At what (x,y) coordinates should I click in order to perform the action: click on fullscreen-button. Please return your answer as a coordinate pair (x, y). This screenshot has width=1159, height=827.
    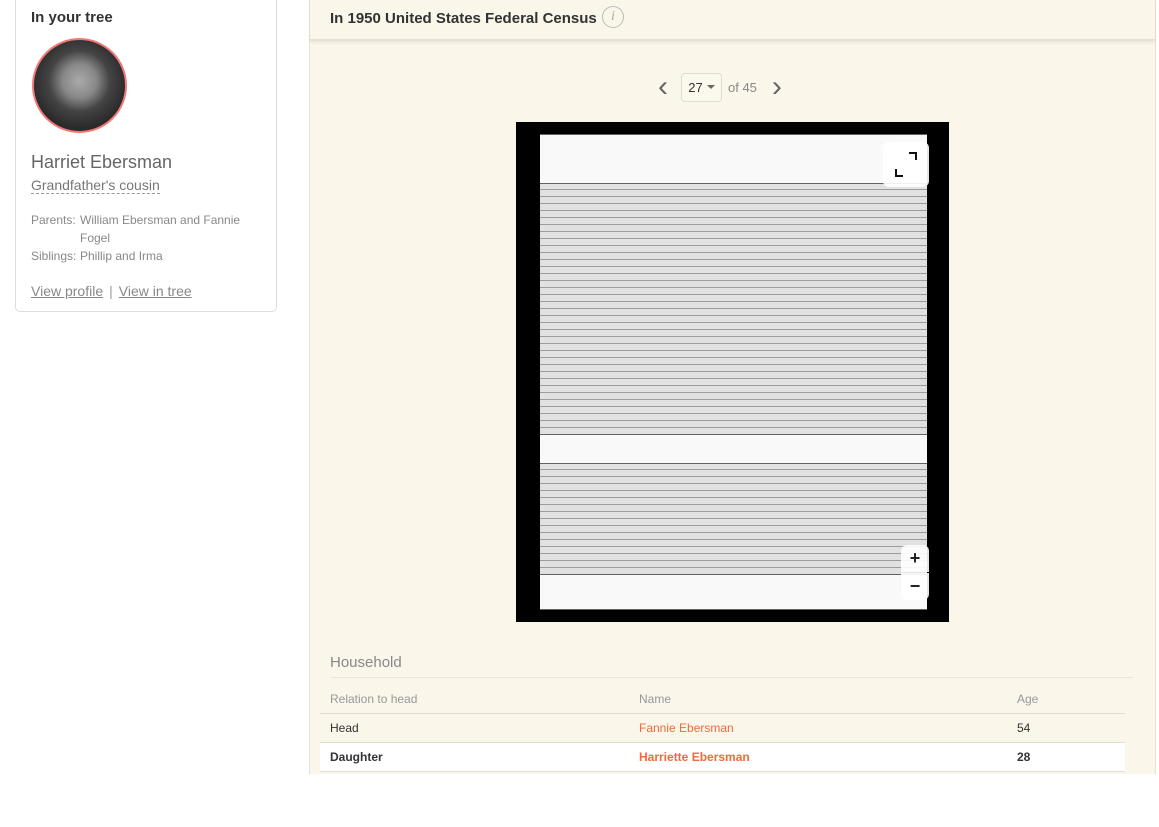
    Looking at the image, I should click on (906, 164).